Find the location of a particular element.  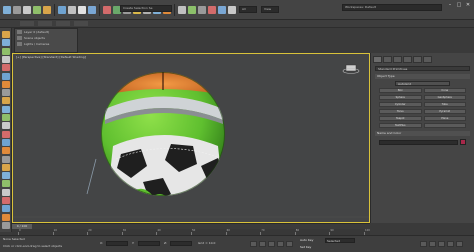

tab-modify is located at coordinates (387, 59).